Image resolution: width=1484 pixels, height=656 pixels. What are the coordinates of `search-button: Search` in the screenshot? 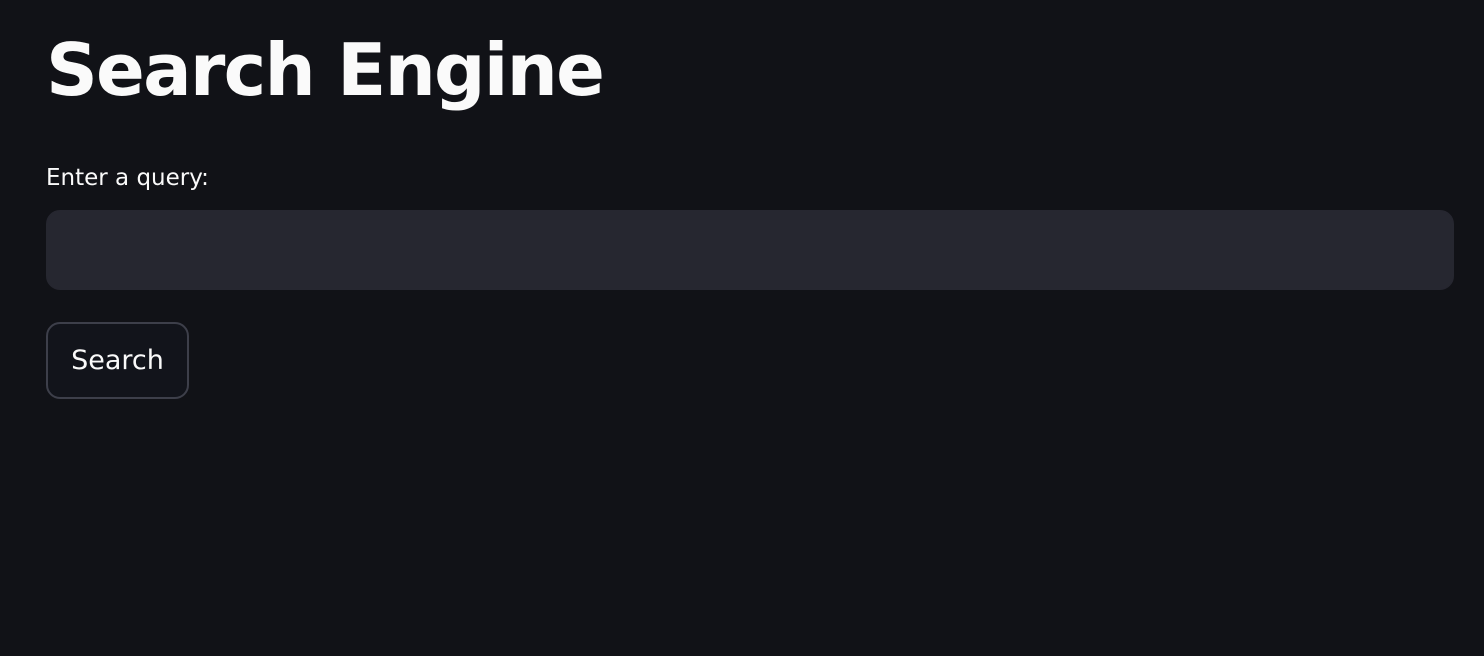 It's located at (117, 360).